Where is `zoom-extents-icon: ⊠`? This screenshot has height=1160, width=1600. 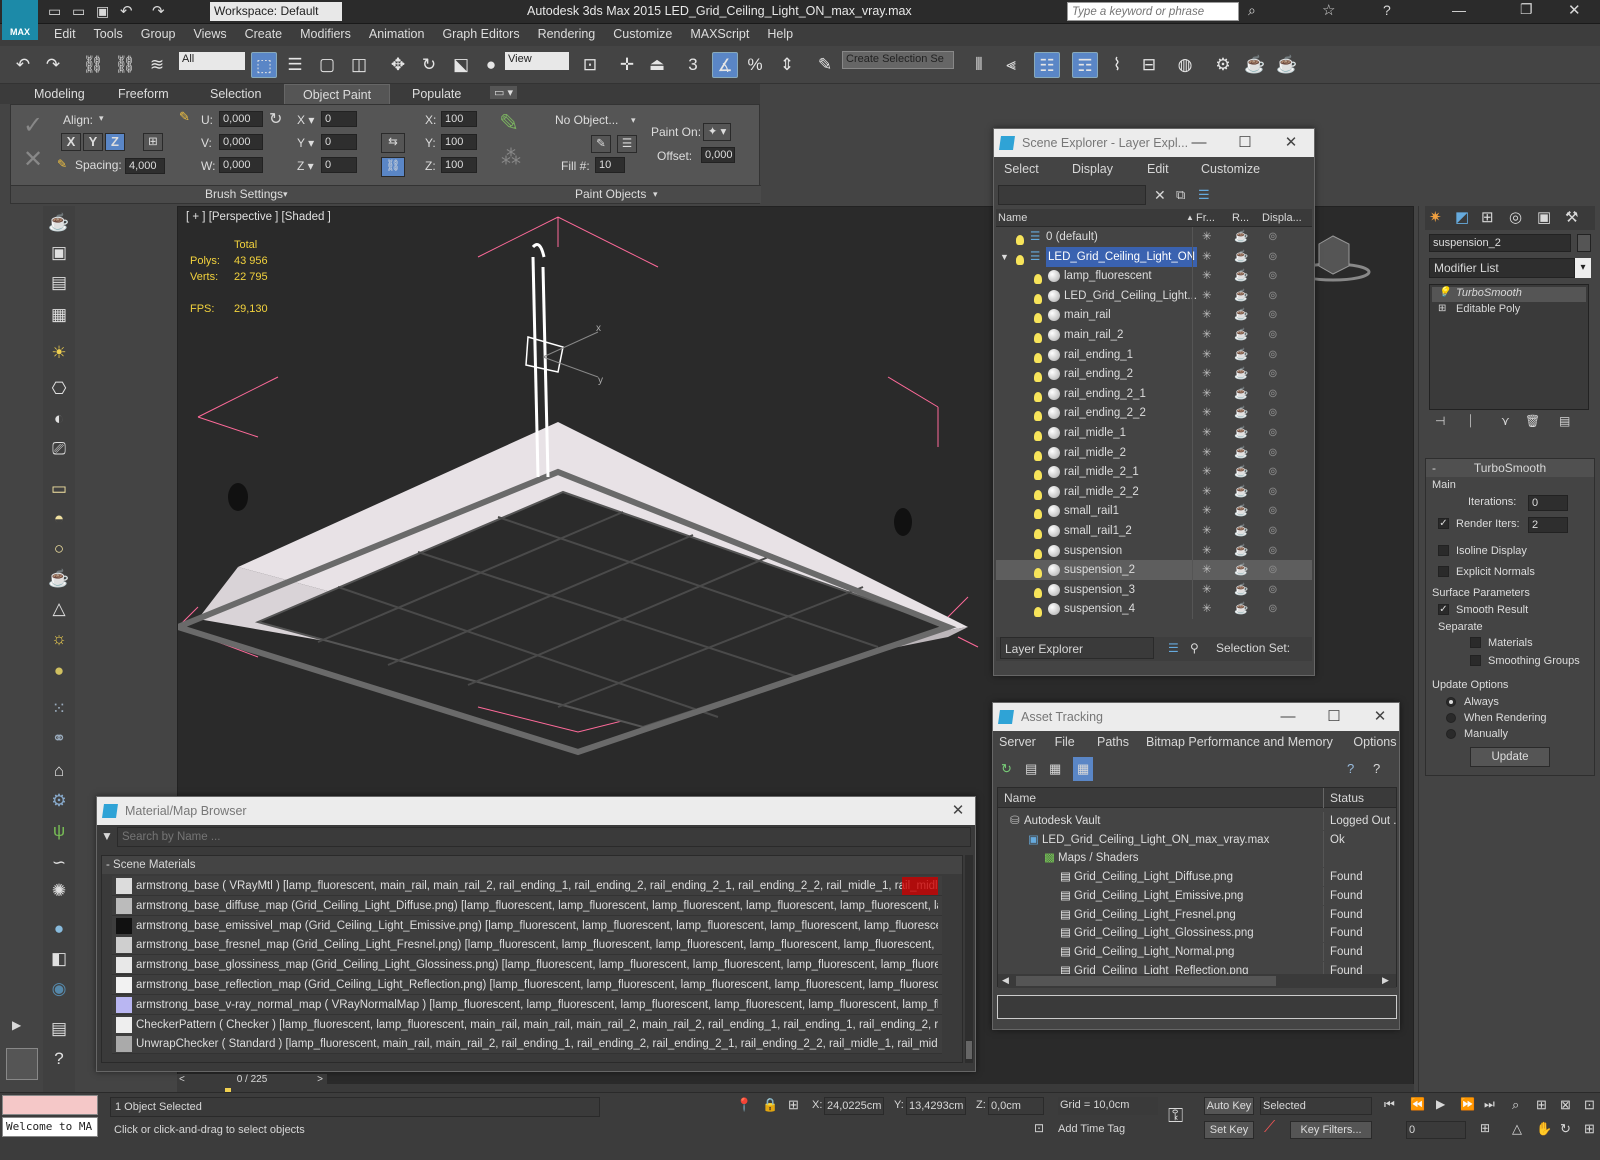
zoom-extents-icon: ⊠ is located at coordinates (1565, 1105).